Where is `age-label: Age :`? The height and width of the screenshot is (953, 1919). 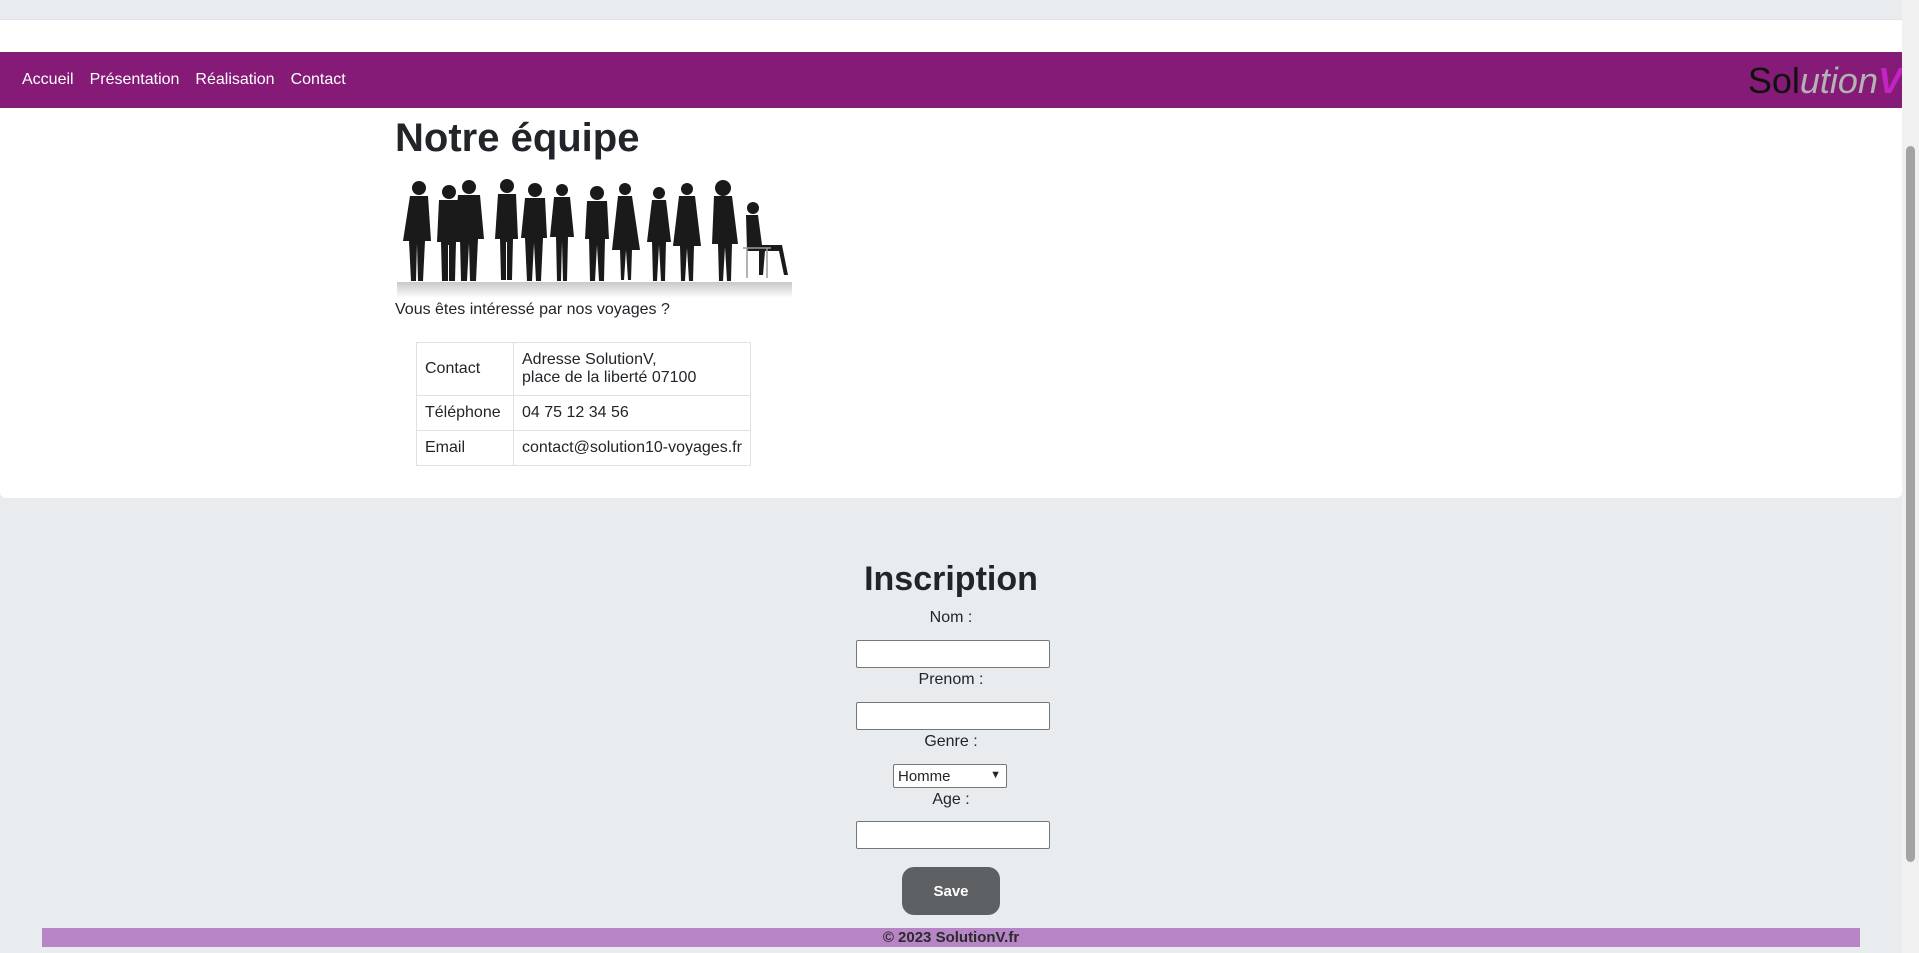
age-label: Age : is located at coordinates (951, 799).